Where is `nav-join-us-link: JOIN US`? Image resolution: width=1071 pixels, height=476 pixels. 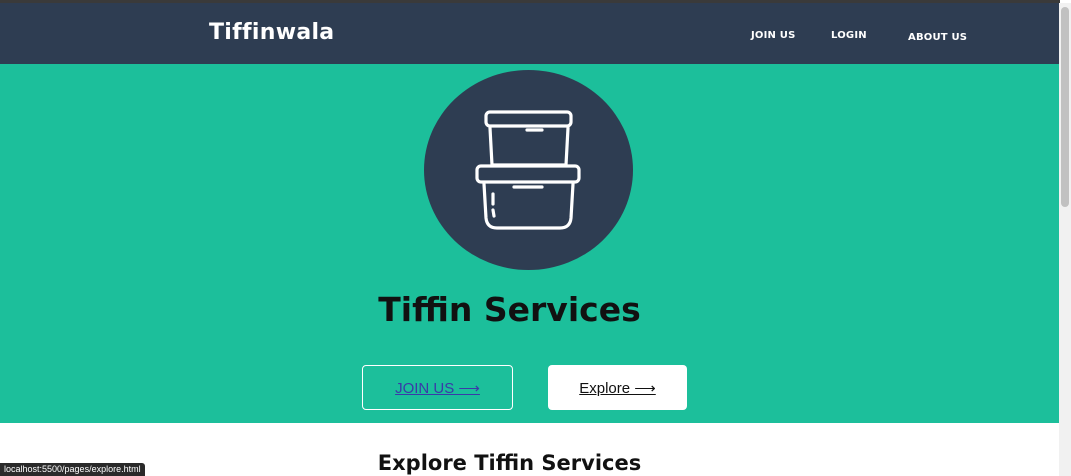
nav-join-us-link: JOIN US is located at coordinates (773, 35).